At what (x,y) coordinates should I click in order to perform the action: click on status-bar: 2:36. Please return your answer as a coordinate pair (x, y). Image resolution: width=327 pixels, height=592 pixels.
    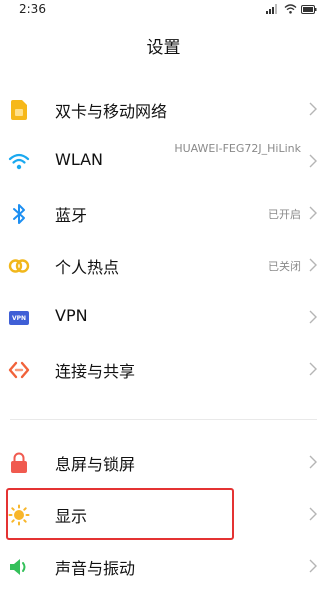
    Looking at the image, I should click on (163, 11).